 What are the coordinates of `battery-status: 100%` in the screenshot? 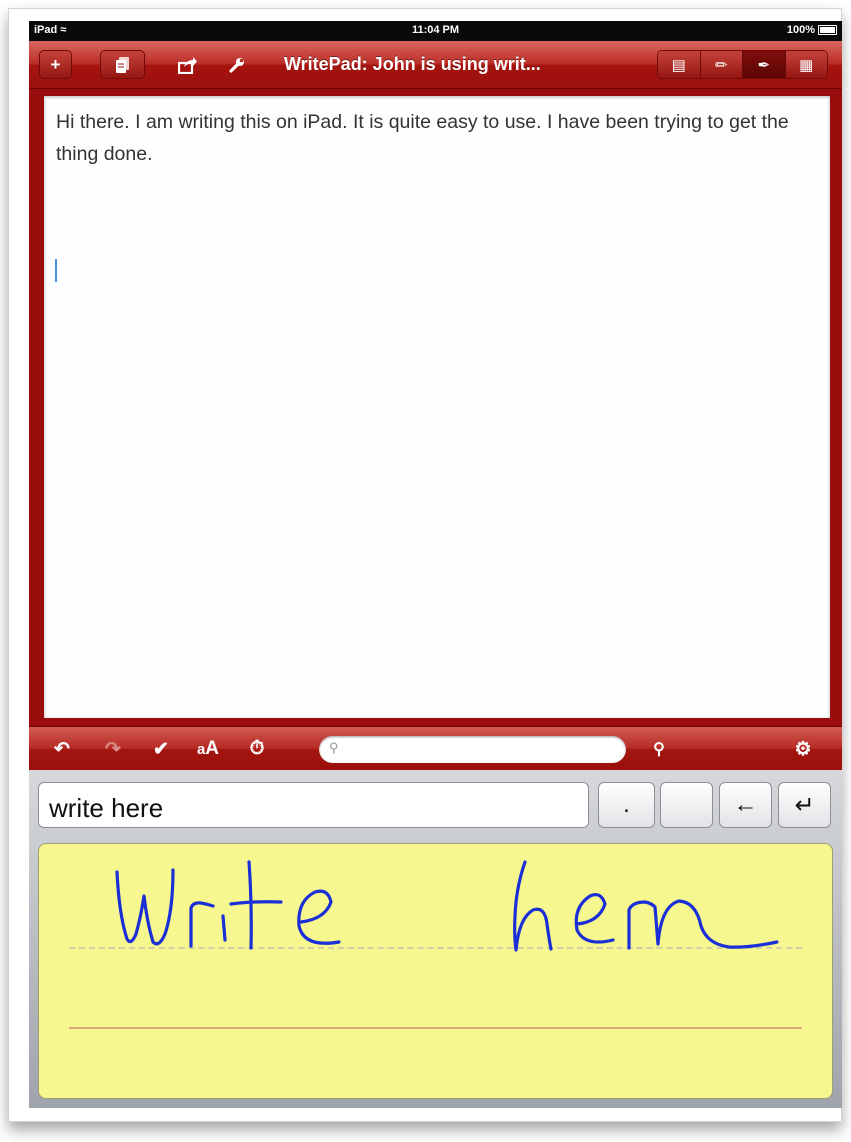 It's located at (812, 30).